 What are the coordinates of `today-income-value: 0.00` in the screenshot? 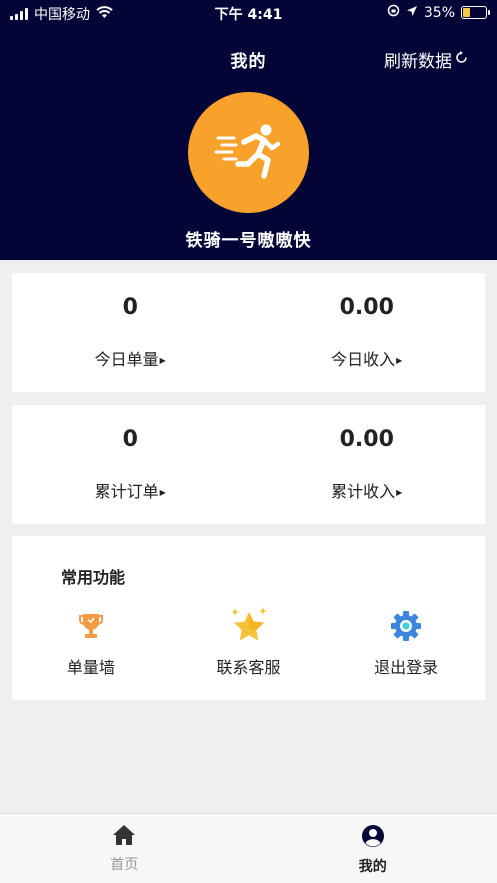 It's located at (366, 307).